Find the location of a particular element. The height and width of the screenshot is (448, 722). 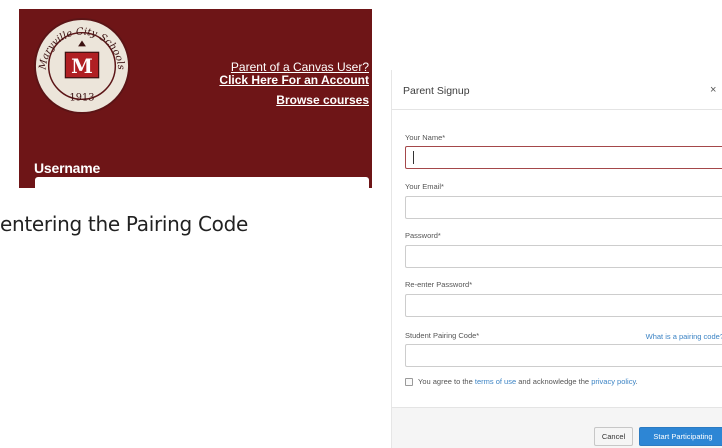

password-label: Password* is located at coordinates (423, 235).